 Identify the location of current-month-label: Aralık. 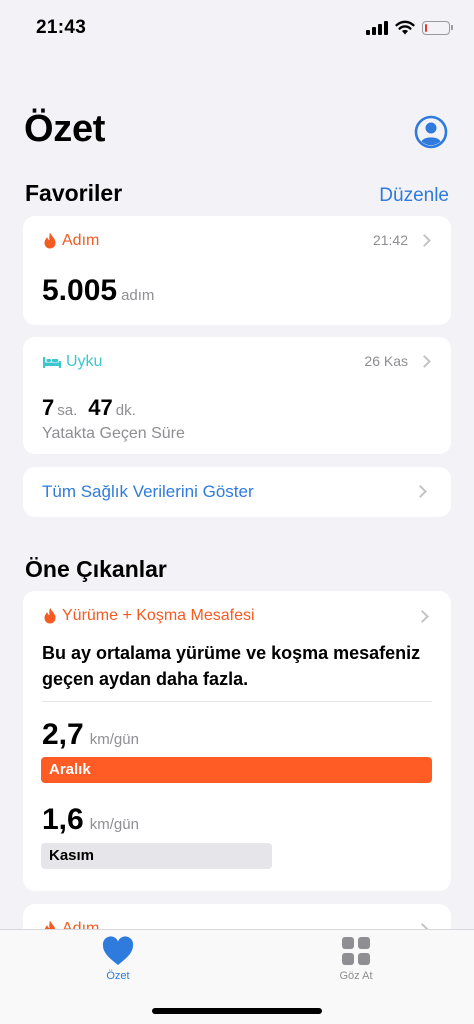
(70, 769).